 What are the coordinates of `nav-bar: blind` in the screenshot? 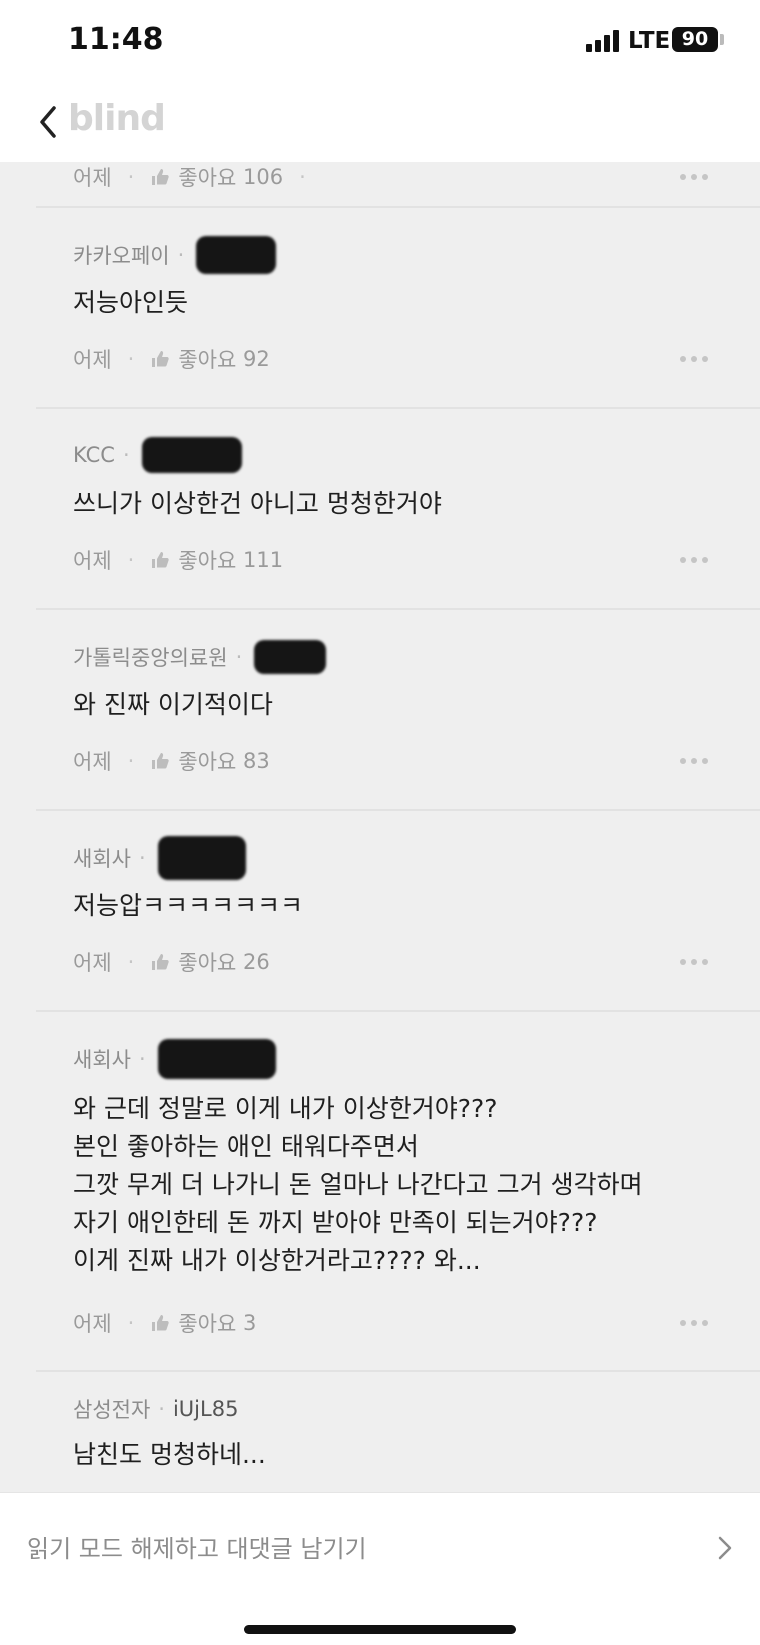 It's located at (380, 124).